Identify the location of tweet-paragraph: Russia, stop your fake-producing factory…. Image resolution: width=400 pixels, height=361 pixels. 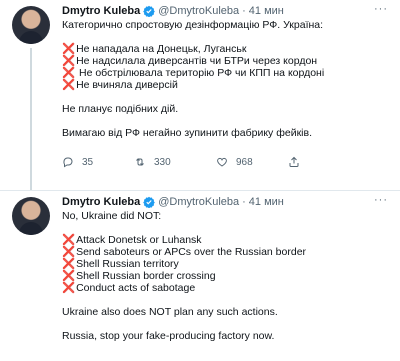
(168, 336).